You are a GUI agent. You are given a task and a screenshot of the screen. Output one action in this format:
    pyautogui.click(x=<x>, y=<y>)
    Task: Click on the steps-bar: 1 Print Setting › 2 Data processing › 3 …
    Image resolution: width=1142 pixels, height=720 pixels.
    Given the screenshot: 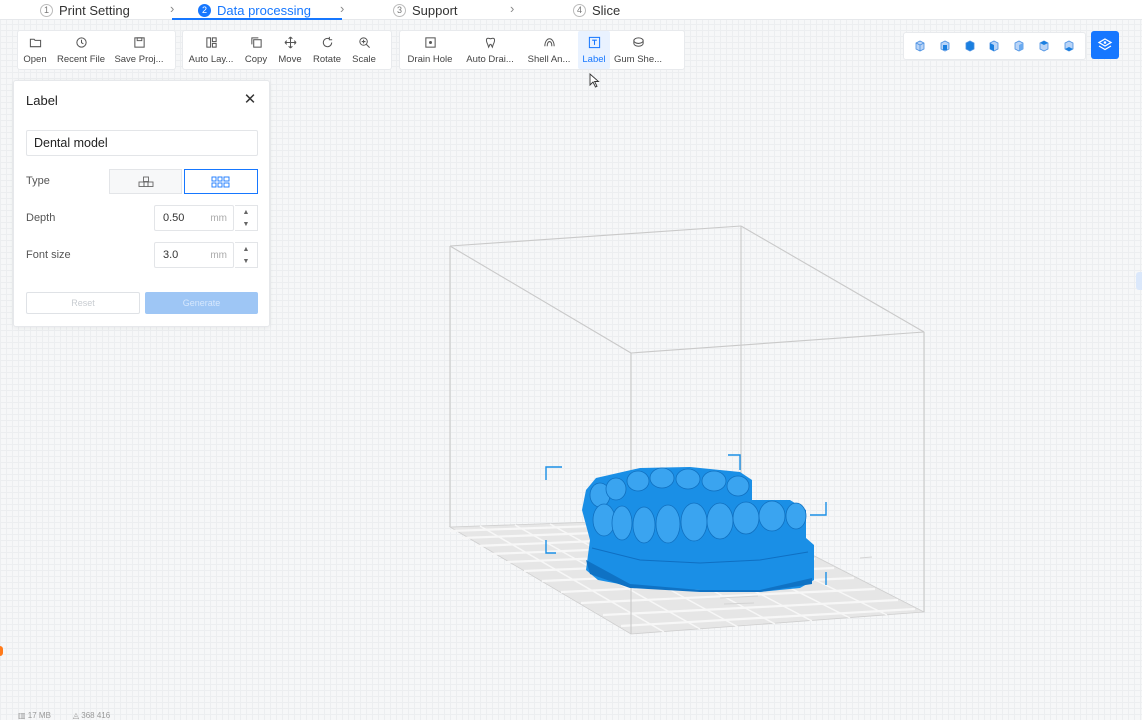 What is the action you would take?
    pyautogui.click(x=571, y=10)
    